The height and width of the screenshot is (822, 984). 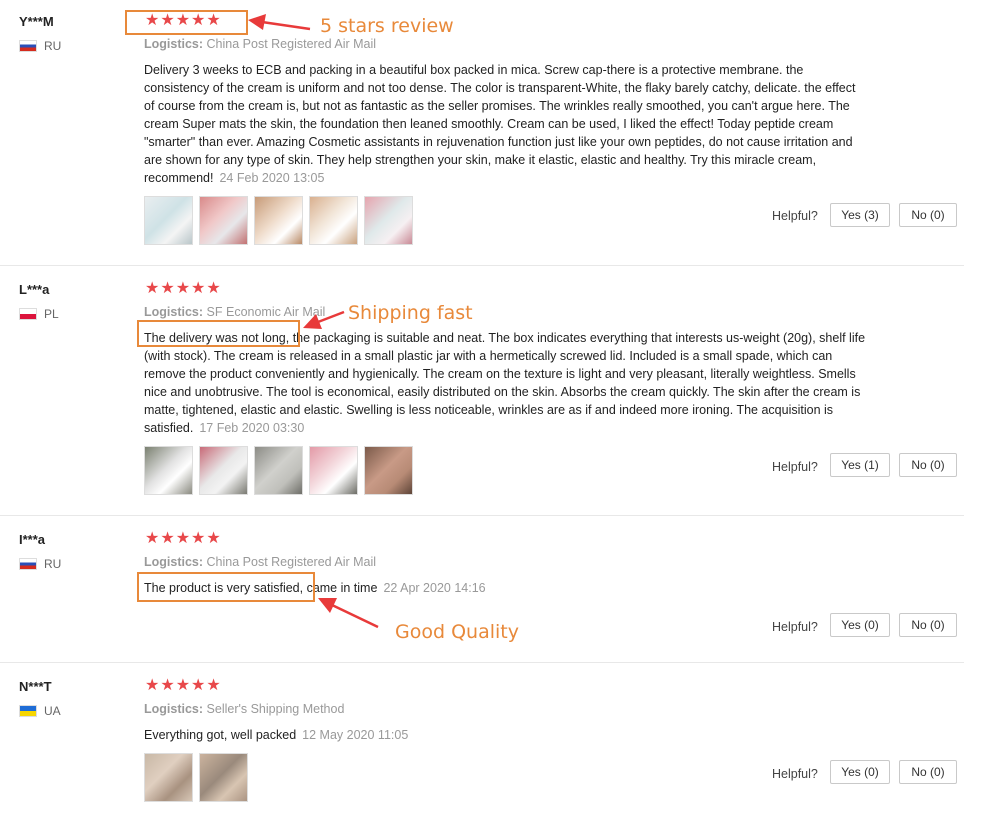 What do you see at coordinates (275, 709) in the screenshot?
I see `logistics-method: Seller's Shipping Method` at bounding box center [275, 709].